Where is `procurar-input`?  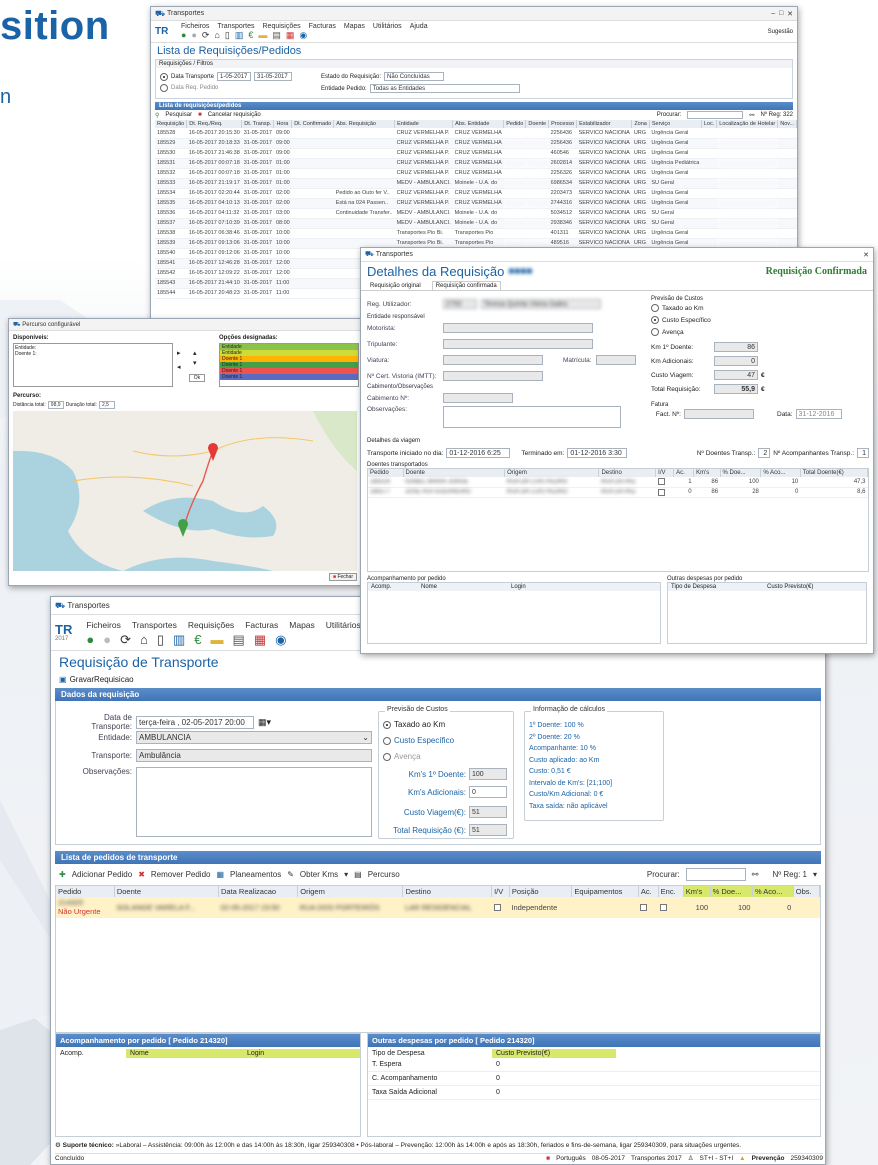
procurar-input is located at coordinates (715, 874).